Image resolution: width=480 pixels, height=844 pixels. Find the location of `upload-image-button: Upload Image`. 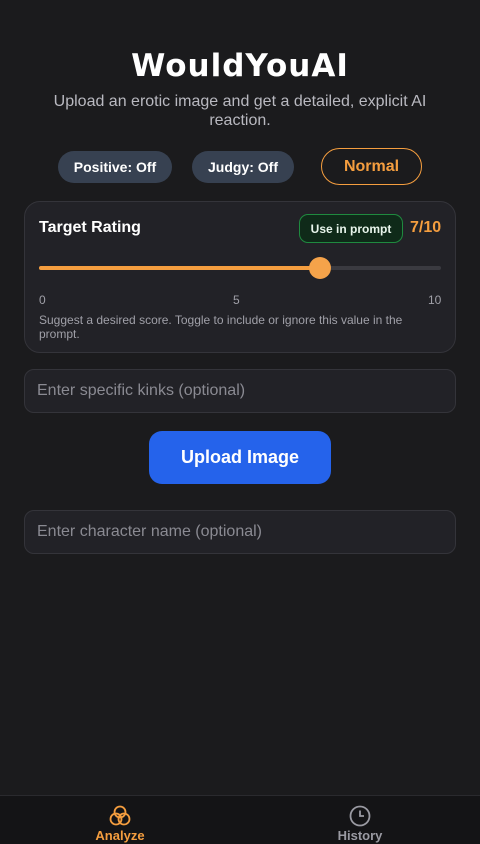

upload-image-button: Upload Image is located at coordinates (240, 457).